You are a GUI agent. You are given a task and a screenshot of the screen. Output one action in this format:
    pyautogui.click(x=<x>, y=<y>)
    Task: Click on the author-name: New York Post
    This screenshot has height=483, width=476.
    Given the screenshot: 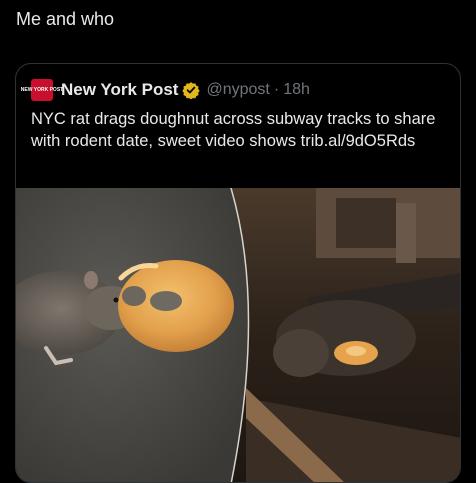 What is the action you would take?
    pyautogui.click(x=119, y=90)
    